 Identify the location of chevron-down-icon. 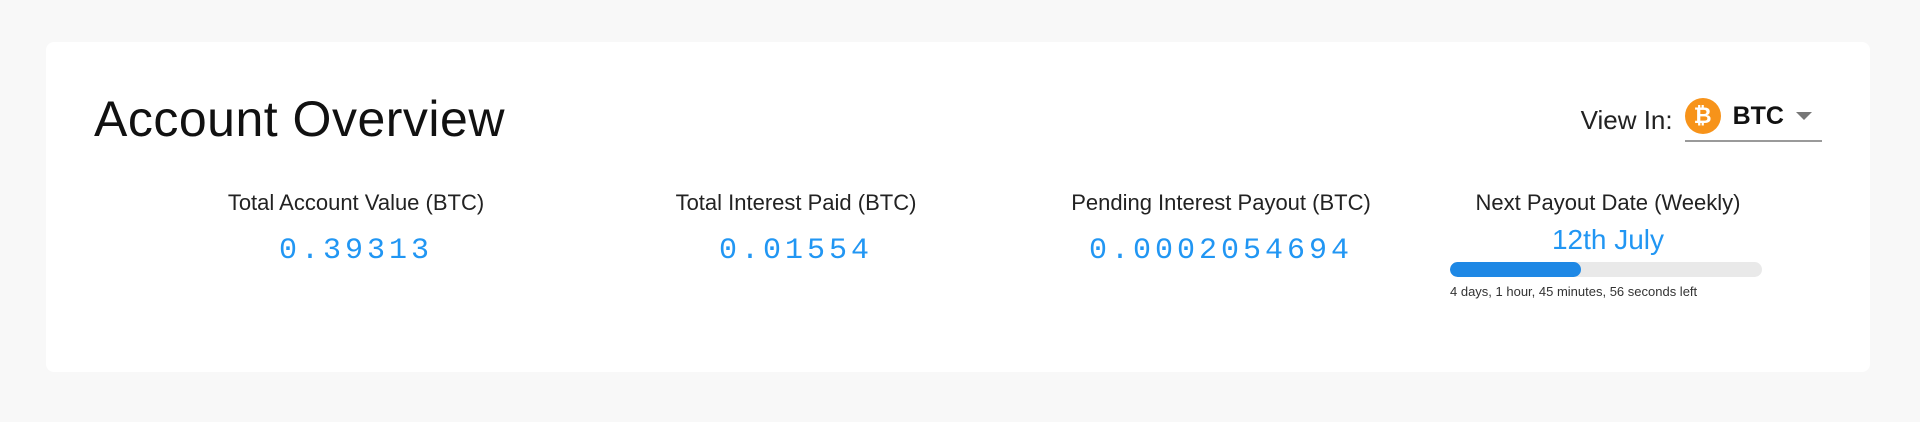
(1804, 116).